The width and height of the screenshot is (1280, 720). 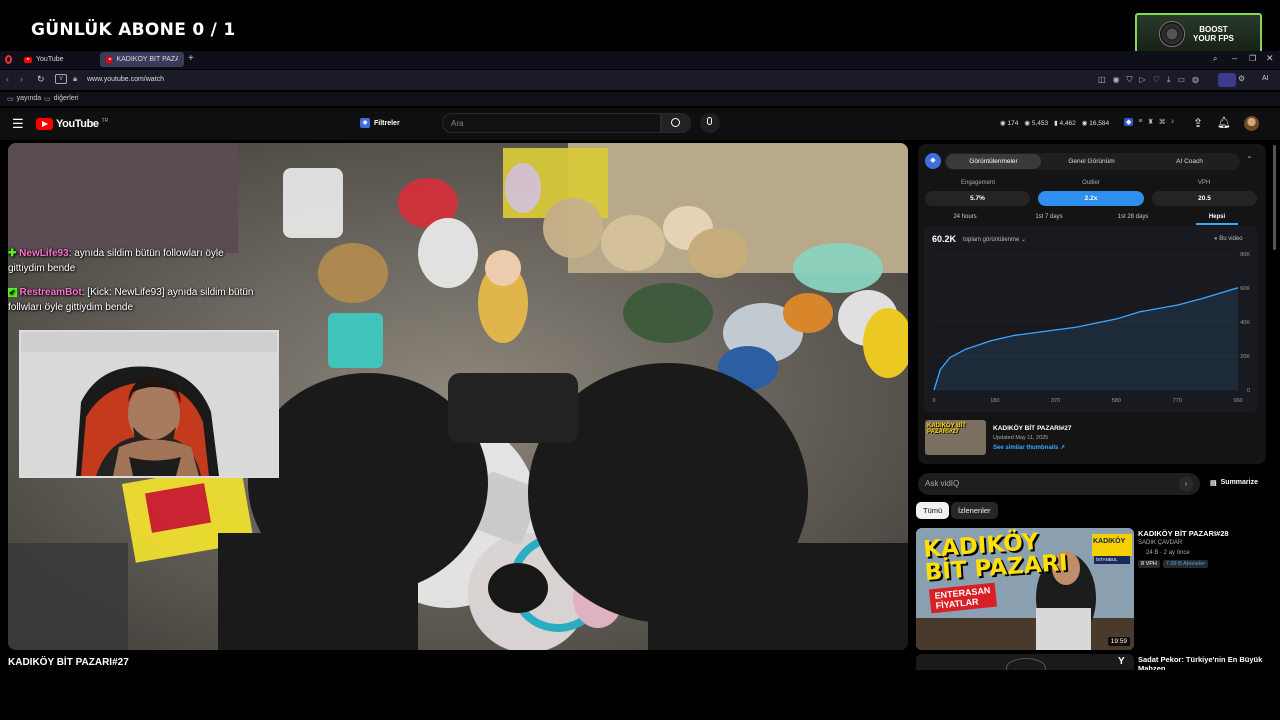 What do you see at coordinates (50, 292) in the screenshot?
I see `chat-username: RestreamBot` at bounding box center [50, 292].